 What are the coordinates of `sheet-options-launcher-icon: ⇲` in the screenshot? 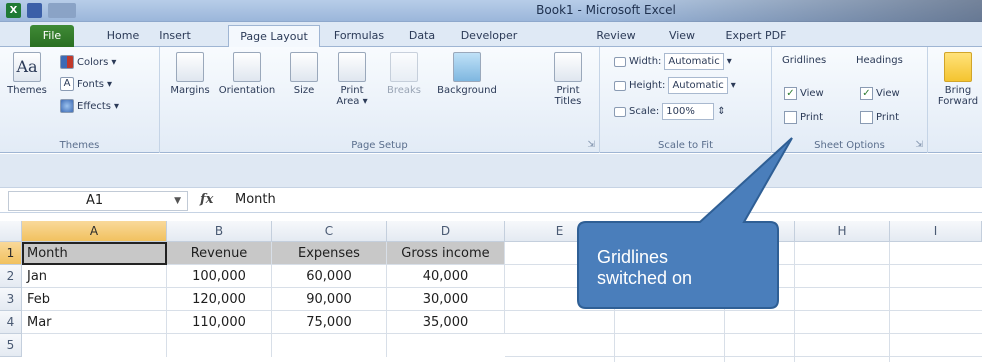 It's located at (919, 145).